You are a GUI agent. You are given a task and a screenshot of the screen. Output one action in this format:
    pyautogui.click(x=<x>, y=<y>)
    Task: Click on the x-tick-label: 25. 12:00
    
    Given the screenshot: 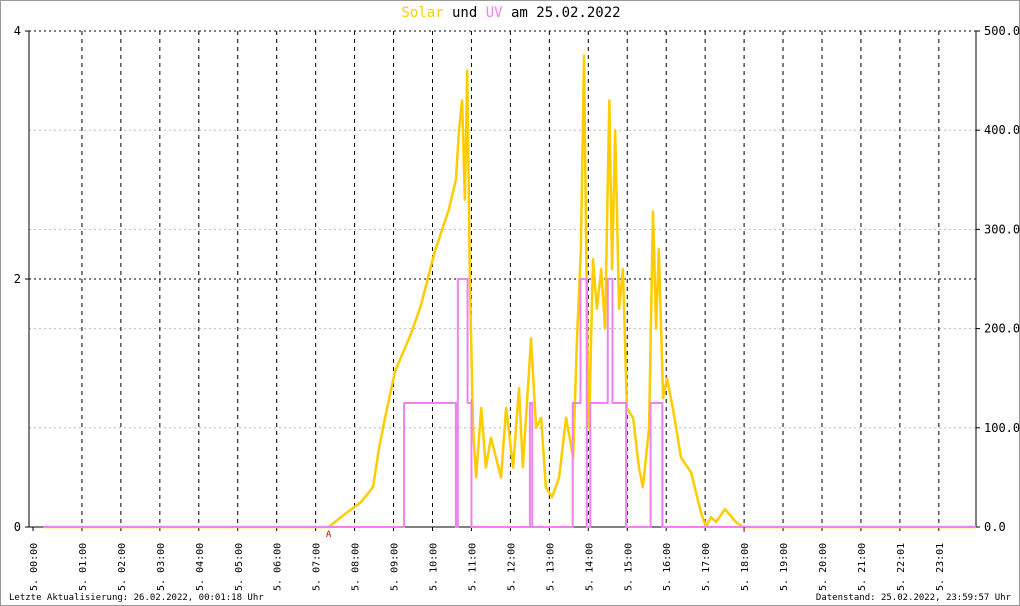 What is the action you would take?
    pyautogui.click(x=511, y=567)
    